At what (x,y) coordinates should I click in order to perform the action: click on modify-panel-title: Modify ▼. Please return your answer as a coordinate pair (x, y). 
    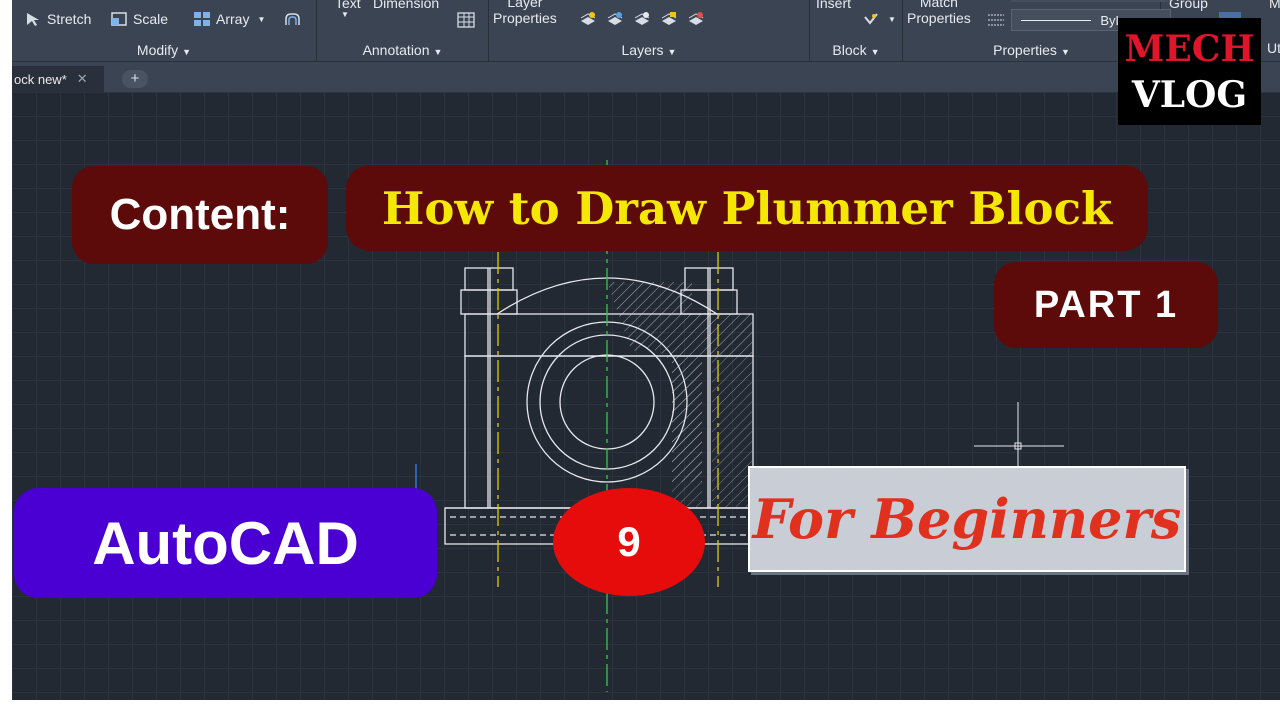
    Looking at the image, I should click on (164, 50).